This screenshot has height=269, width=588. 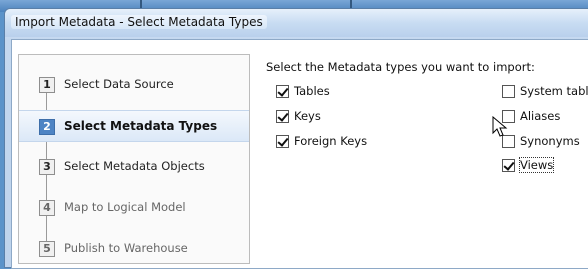 What do you see at coordinates (282, 116) in the screenshot?
I see `keys-checkbox` at bounding box center [282, 116].